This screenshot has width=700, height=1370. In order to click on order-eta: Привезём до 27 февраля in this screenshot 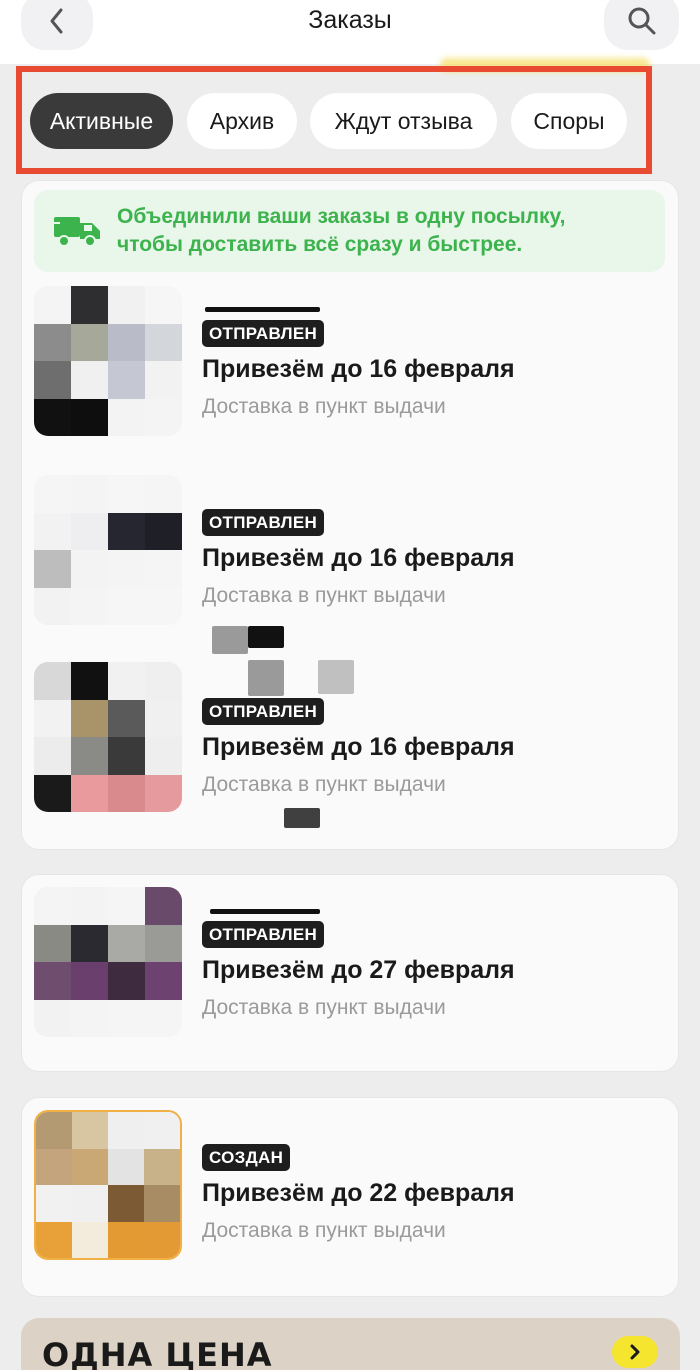, I will do `click(358, 970)`.